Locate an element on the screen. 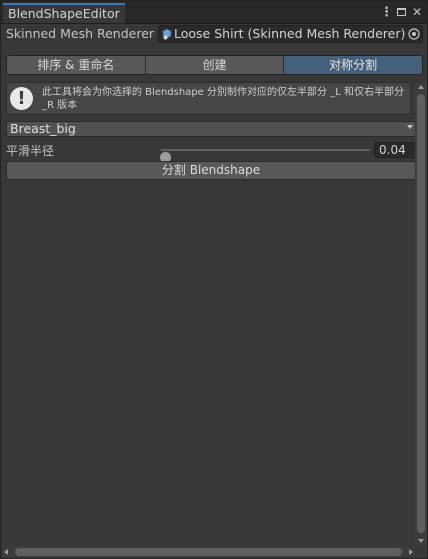  skinned-mesh-icon is located at coordinates (167, 34).